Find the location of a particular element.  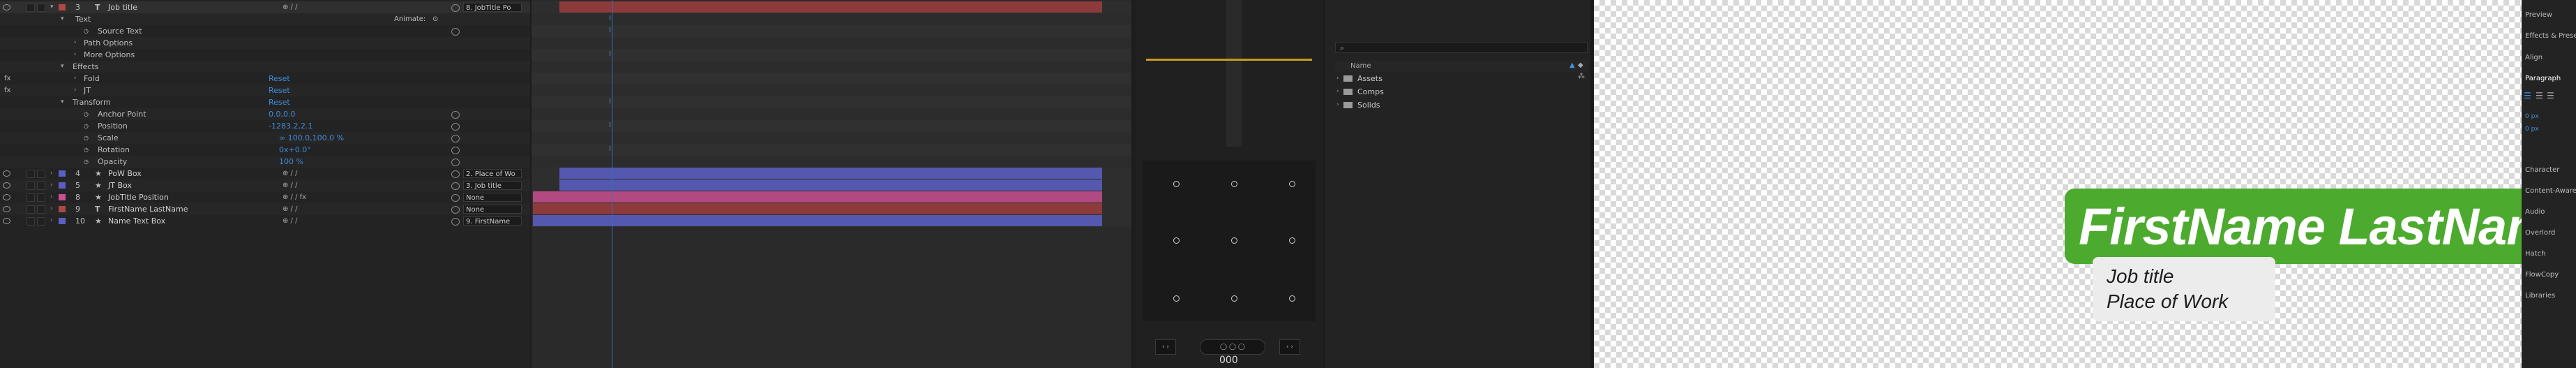

vertical-slider-track is located at coordinates (1234, 73).